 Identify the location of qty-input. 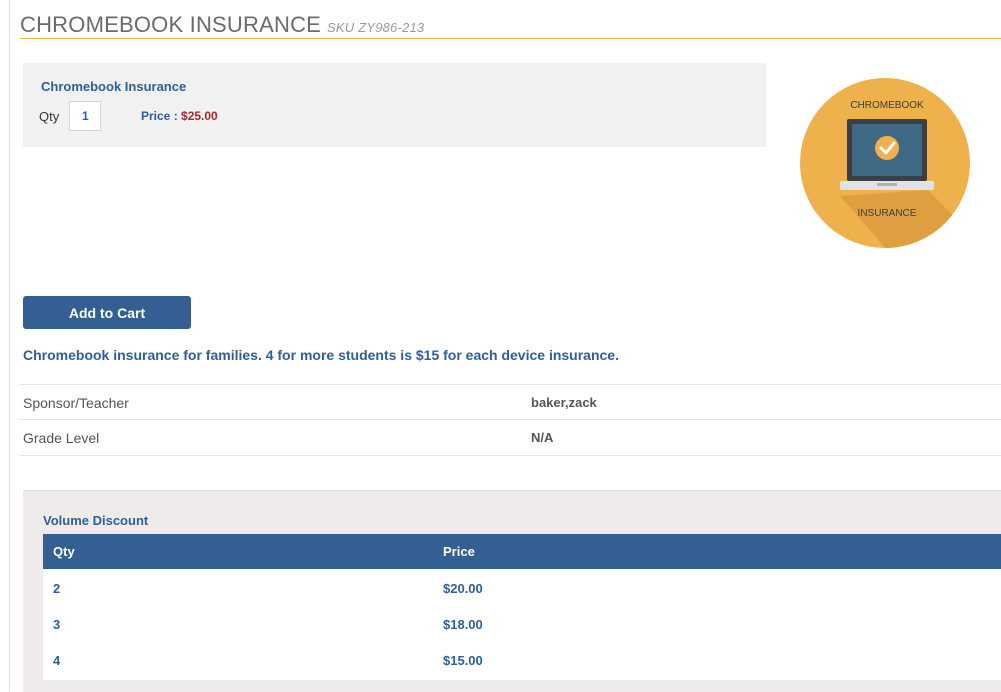
(85, 116).